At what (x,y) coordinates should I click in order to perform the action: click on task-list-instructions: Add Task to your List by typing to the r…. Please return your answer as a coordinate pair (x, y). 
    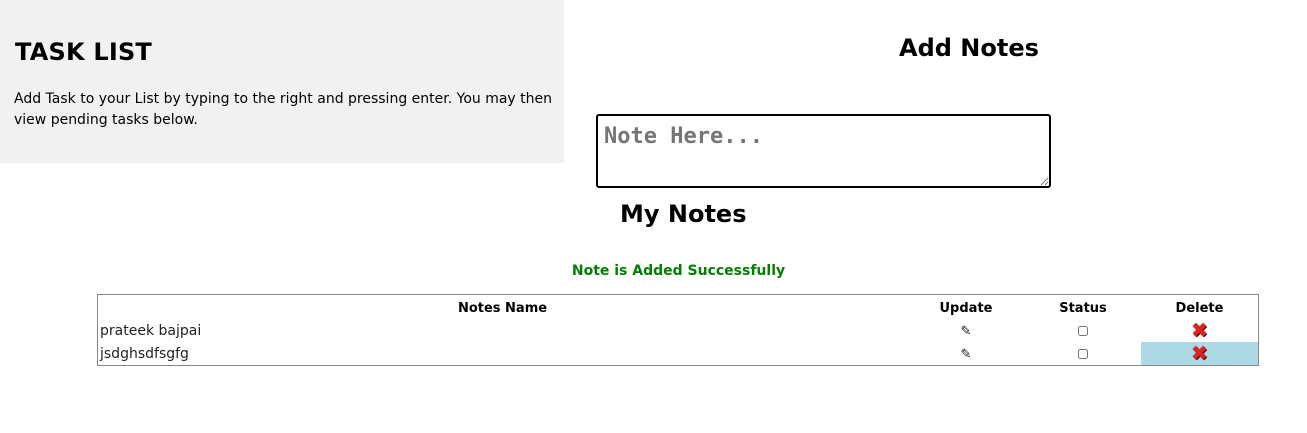
    Looking at the image, I should click on (283, 109).